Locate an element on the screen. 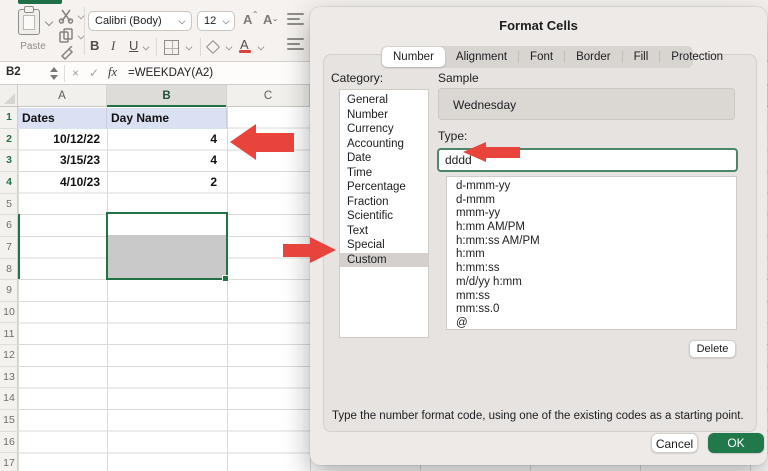 This screenshot has width=768, height=471. cancel-entry-icon: × is located at coordinates (75, 73).